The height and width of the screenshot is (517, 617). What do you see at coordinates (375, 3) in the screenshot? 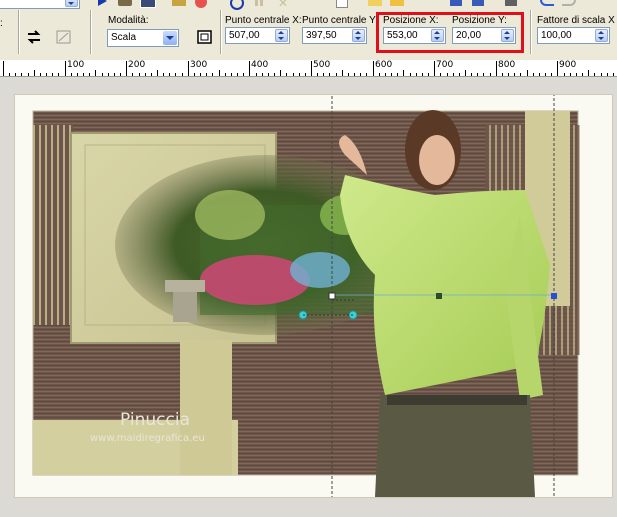
I see `new-icon` at bounding box center [375, 3].